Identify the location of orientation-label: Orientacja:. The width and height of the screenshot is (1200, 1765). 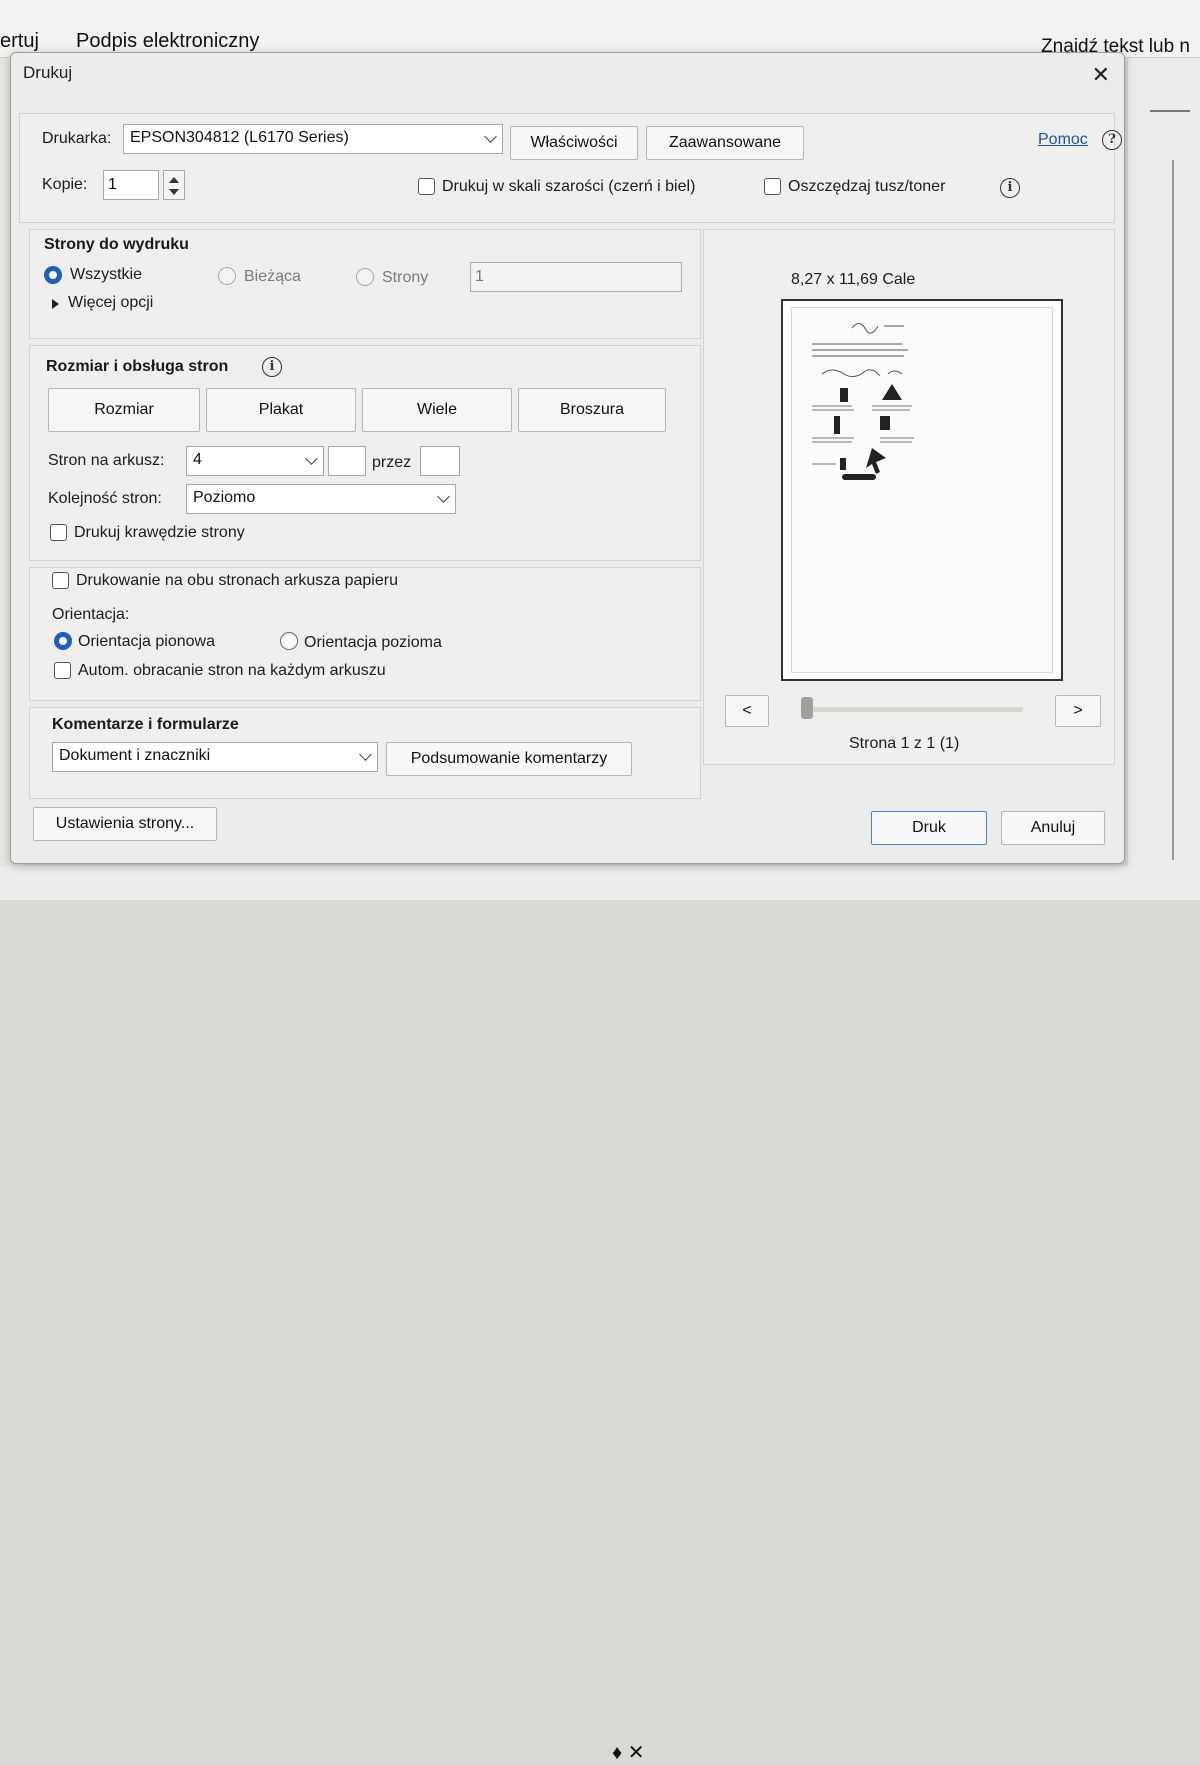
(91, 614).